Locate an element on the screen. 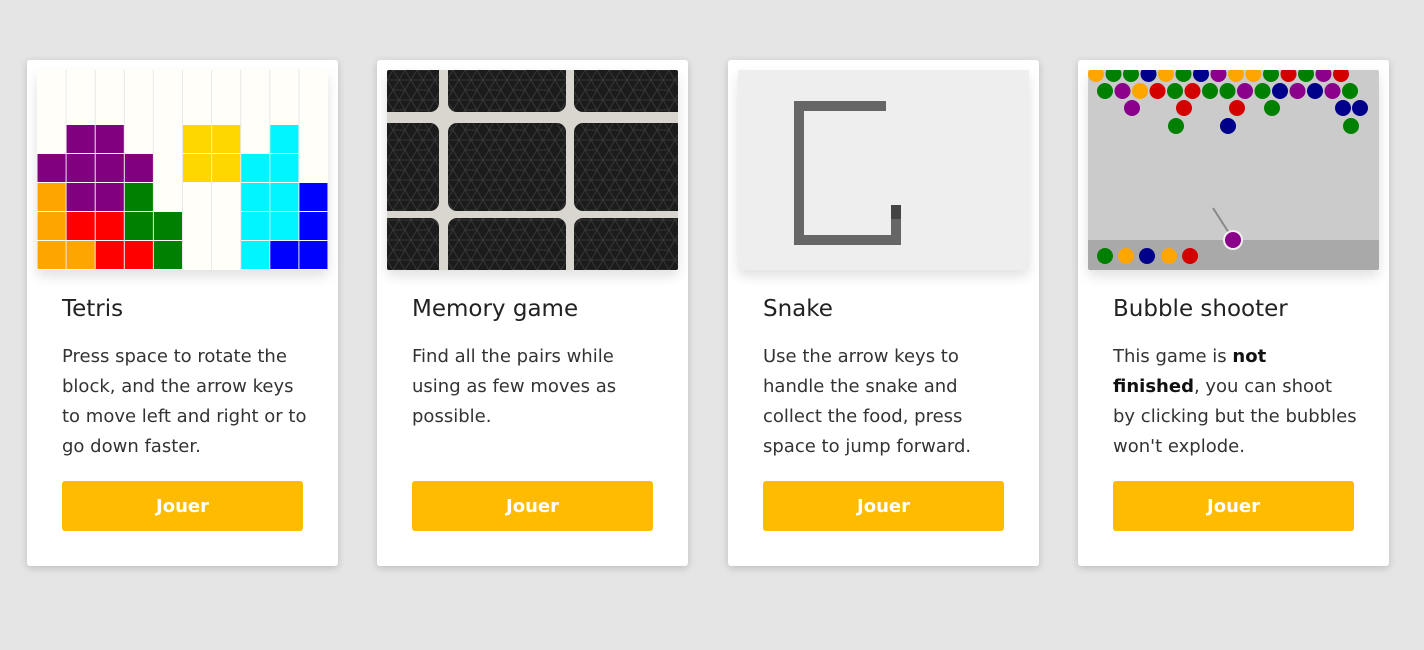 The image size is (1424, 650). play-memory-button: Jouer is located at coordinates (532, 506).